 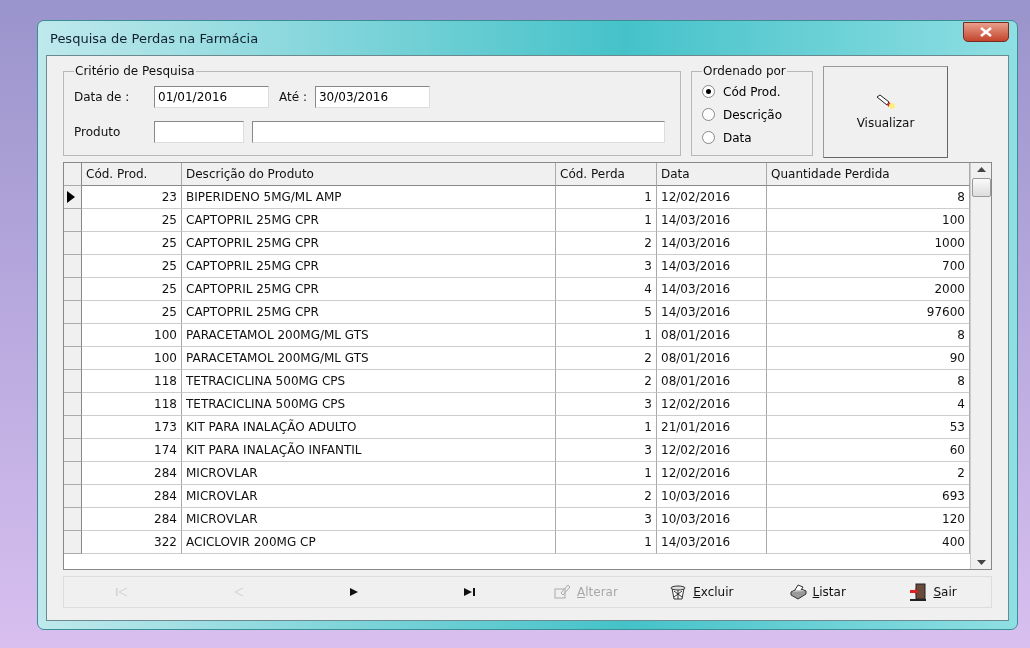 What do you see at coordinates (868, 427) in the screenshot?
I see `table-cell: 53` at bounding box center [868, 427].